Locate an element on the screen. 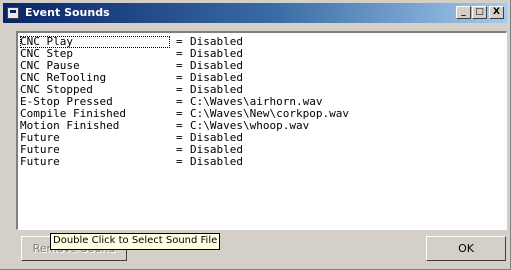 The image size is (511, 270). maximize-button: □ is located at coordinates (479, 12).